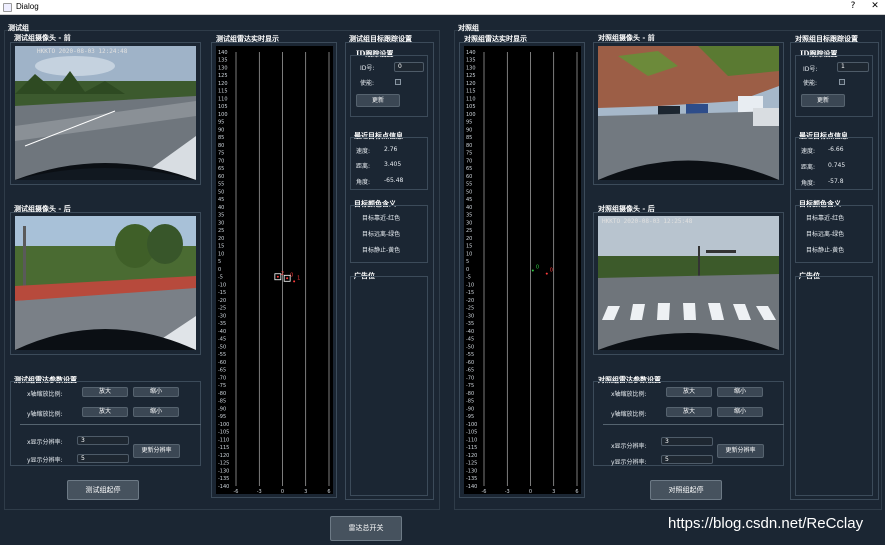 The width and height of the screenshot is (885, 545). What do you see at coordinates (810, 83) in the screenshot?
I see `control-enable-label: 使能:` at bounding box center [810, 83].